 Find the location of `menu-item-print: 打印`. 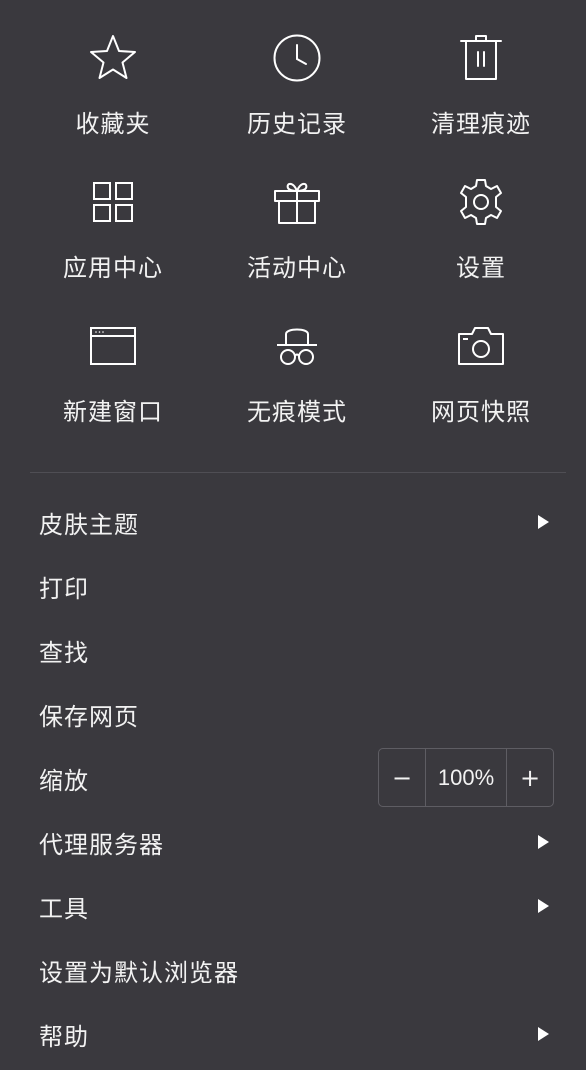

menu-item-print: 打印 is located at coordinates (293, 586).